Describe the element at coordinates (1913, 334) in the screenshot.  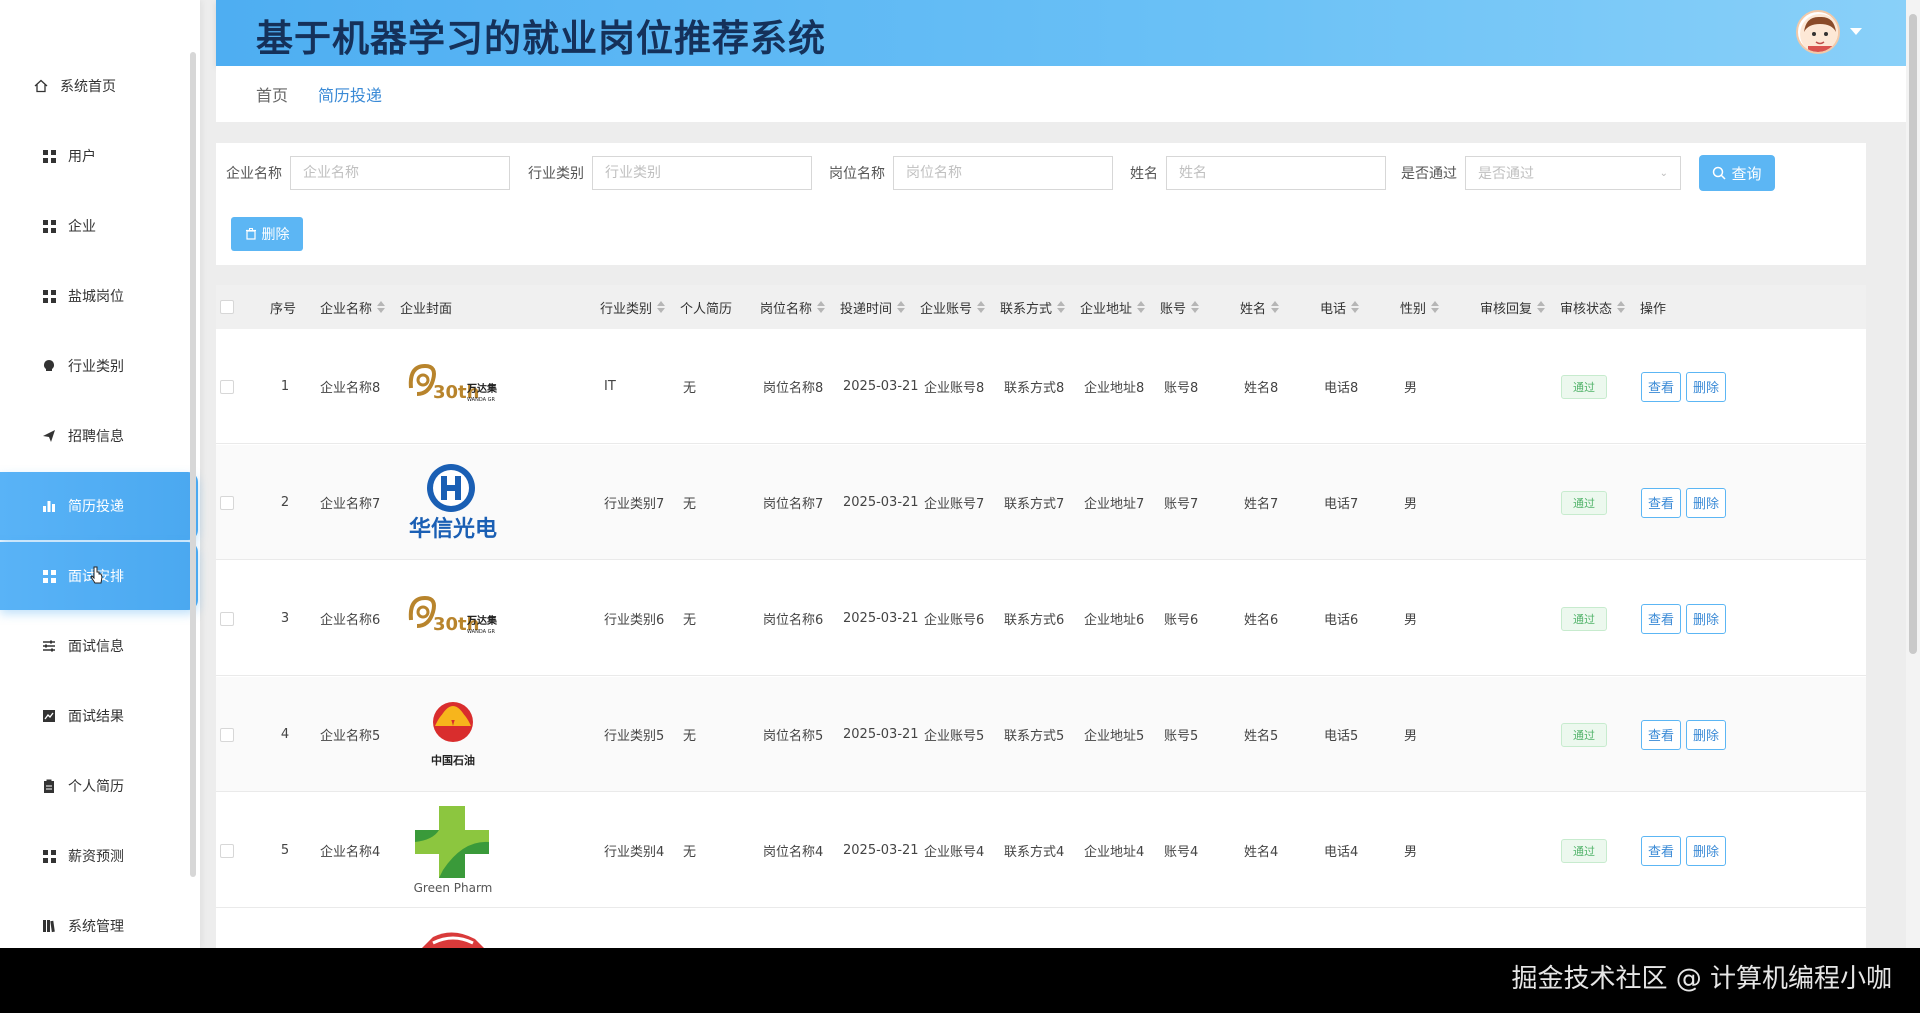
I see `main-scrollbar-thumb` at that location.